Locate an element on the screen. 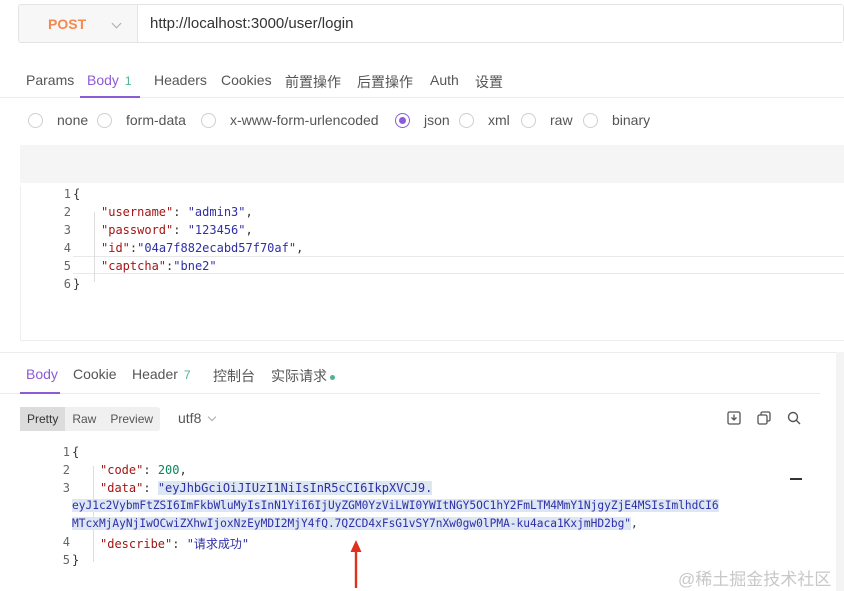 The image size is (844, 591). radio-label: raw is located at coordinates (561, 120).